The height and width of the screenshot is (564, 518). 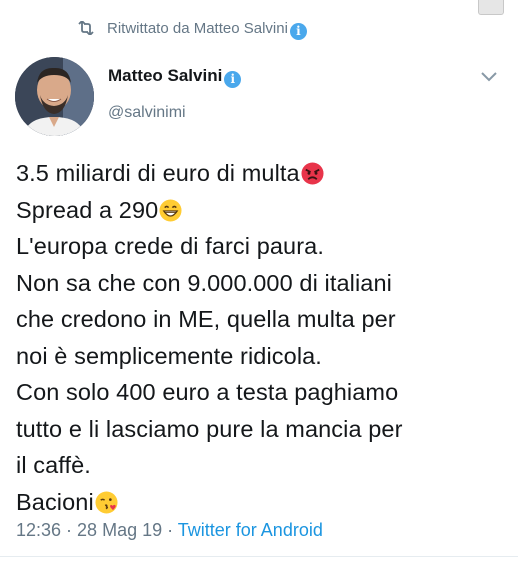 What do you see at coordinates (263, 210) in the screenshot?
I see `tweet-line: Spread a 290` at bounding box center [263, 210].